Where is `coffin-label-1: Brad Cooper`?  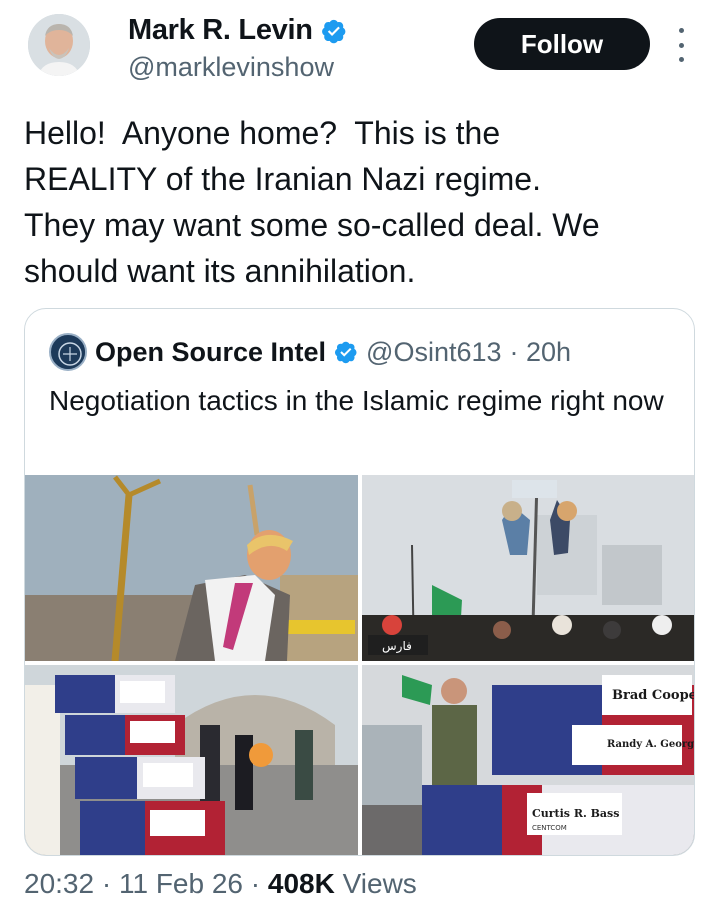
coffin-label-1: Brad Cooper is located at coordinates (653, 695).